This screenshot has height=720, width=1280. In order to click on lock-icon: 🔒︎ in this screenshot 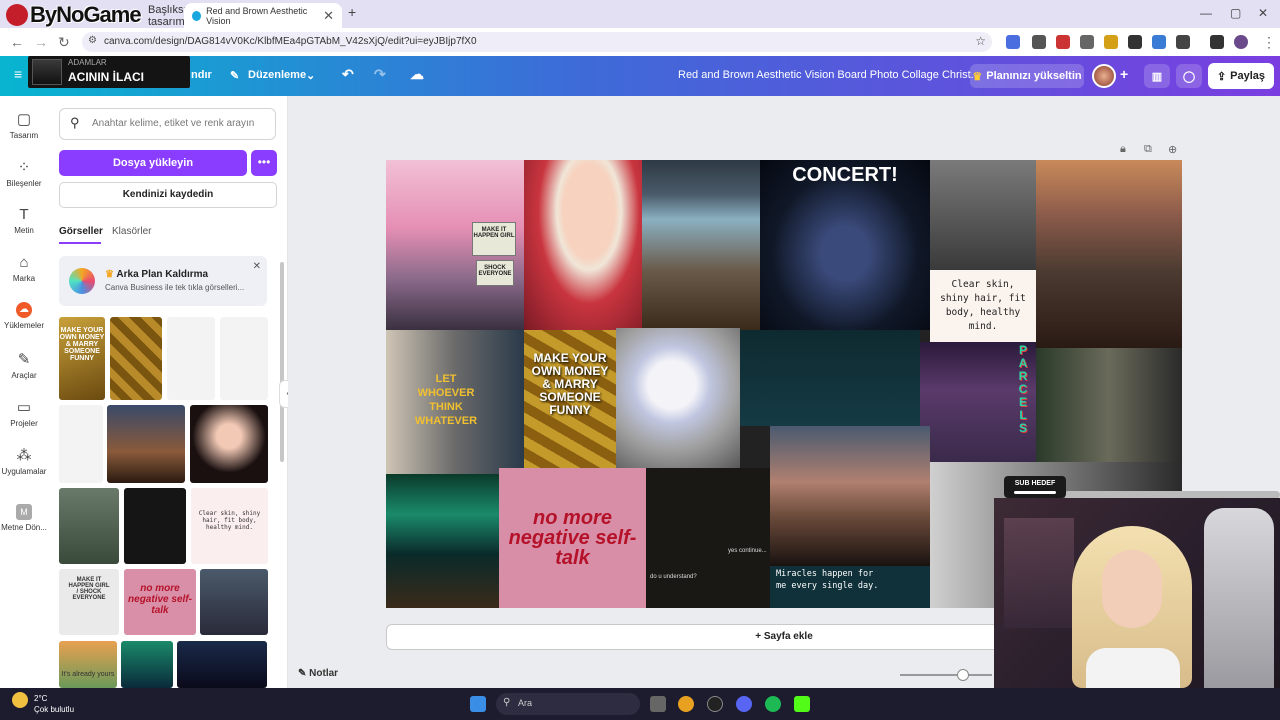, I will do `click(1123, 149)`.